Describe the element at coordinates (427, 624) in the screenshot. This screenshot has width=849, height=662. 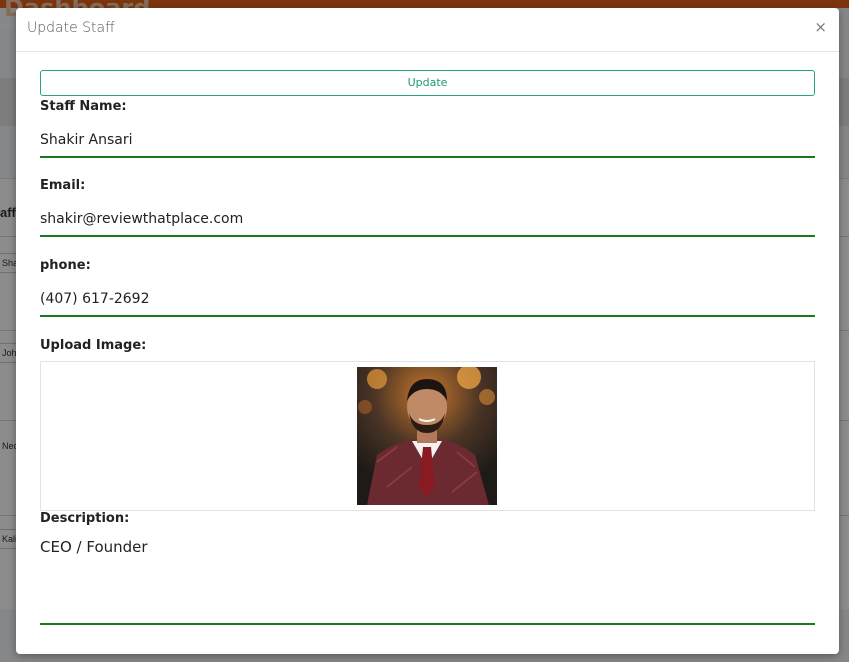
I see `description-underline` at that location.